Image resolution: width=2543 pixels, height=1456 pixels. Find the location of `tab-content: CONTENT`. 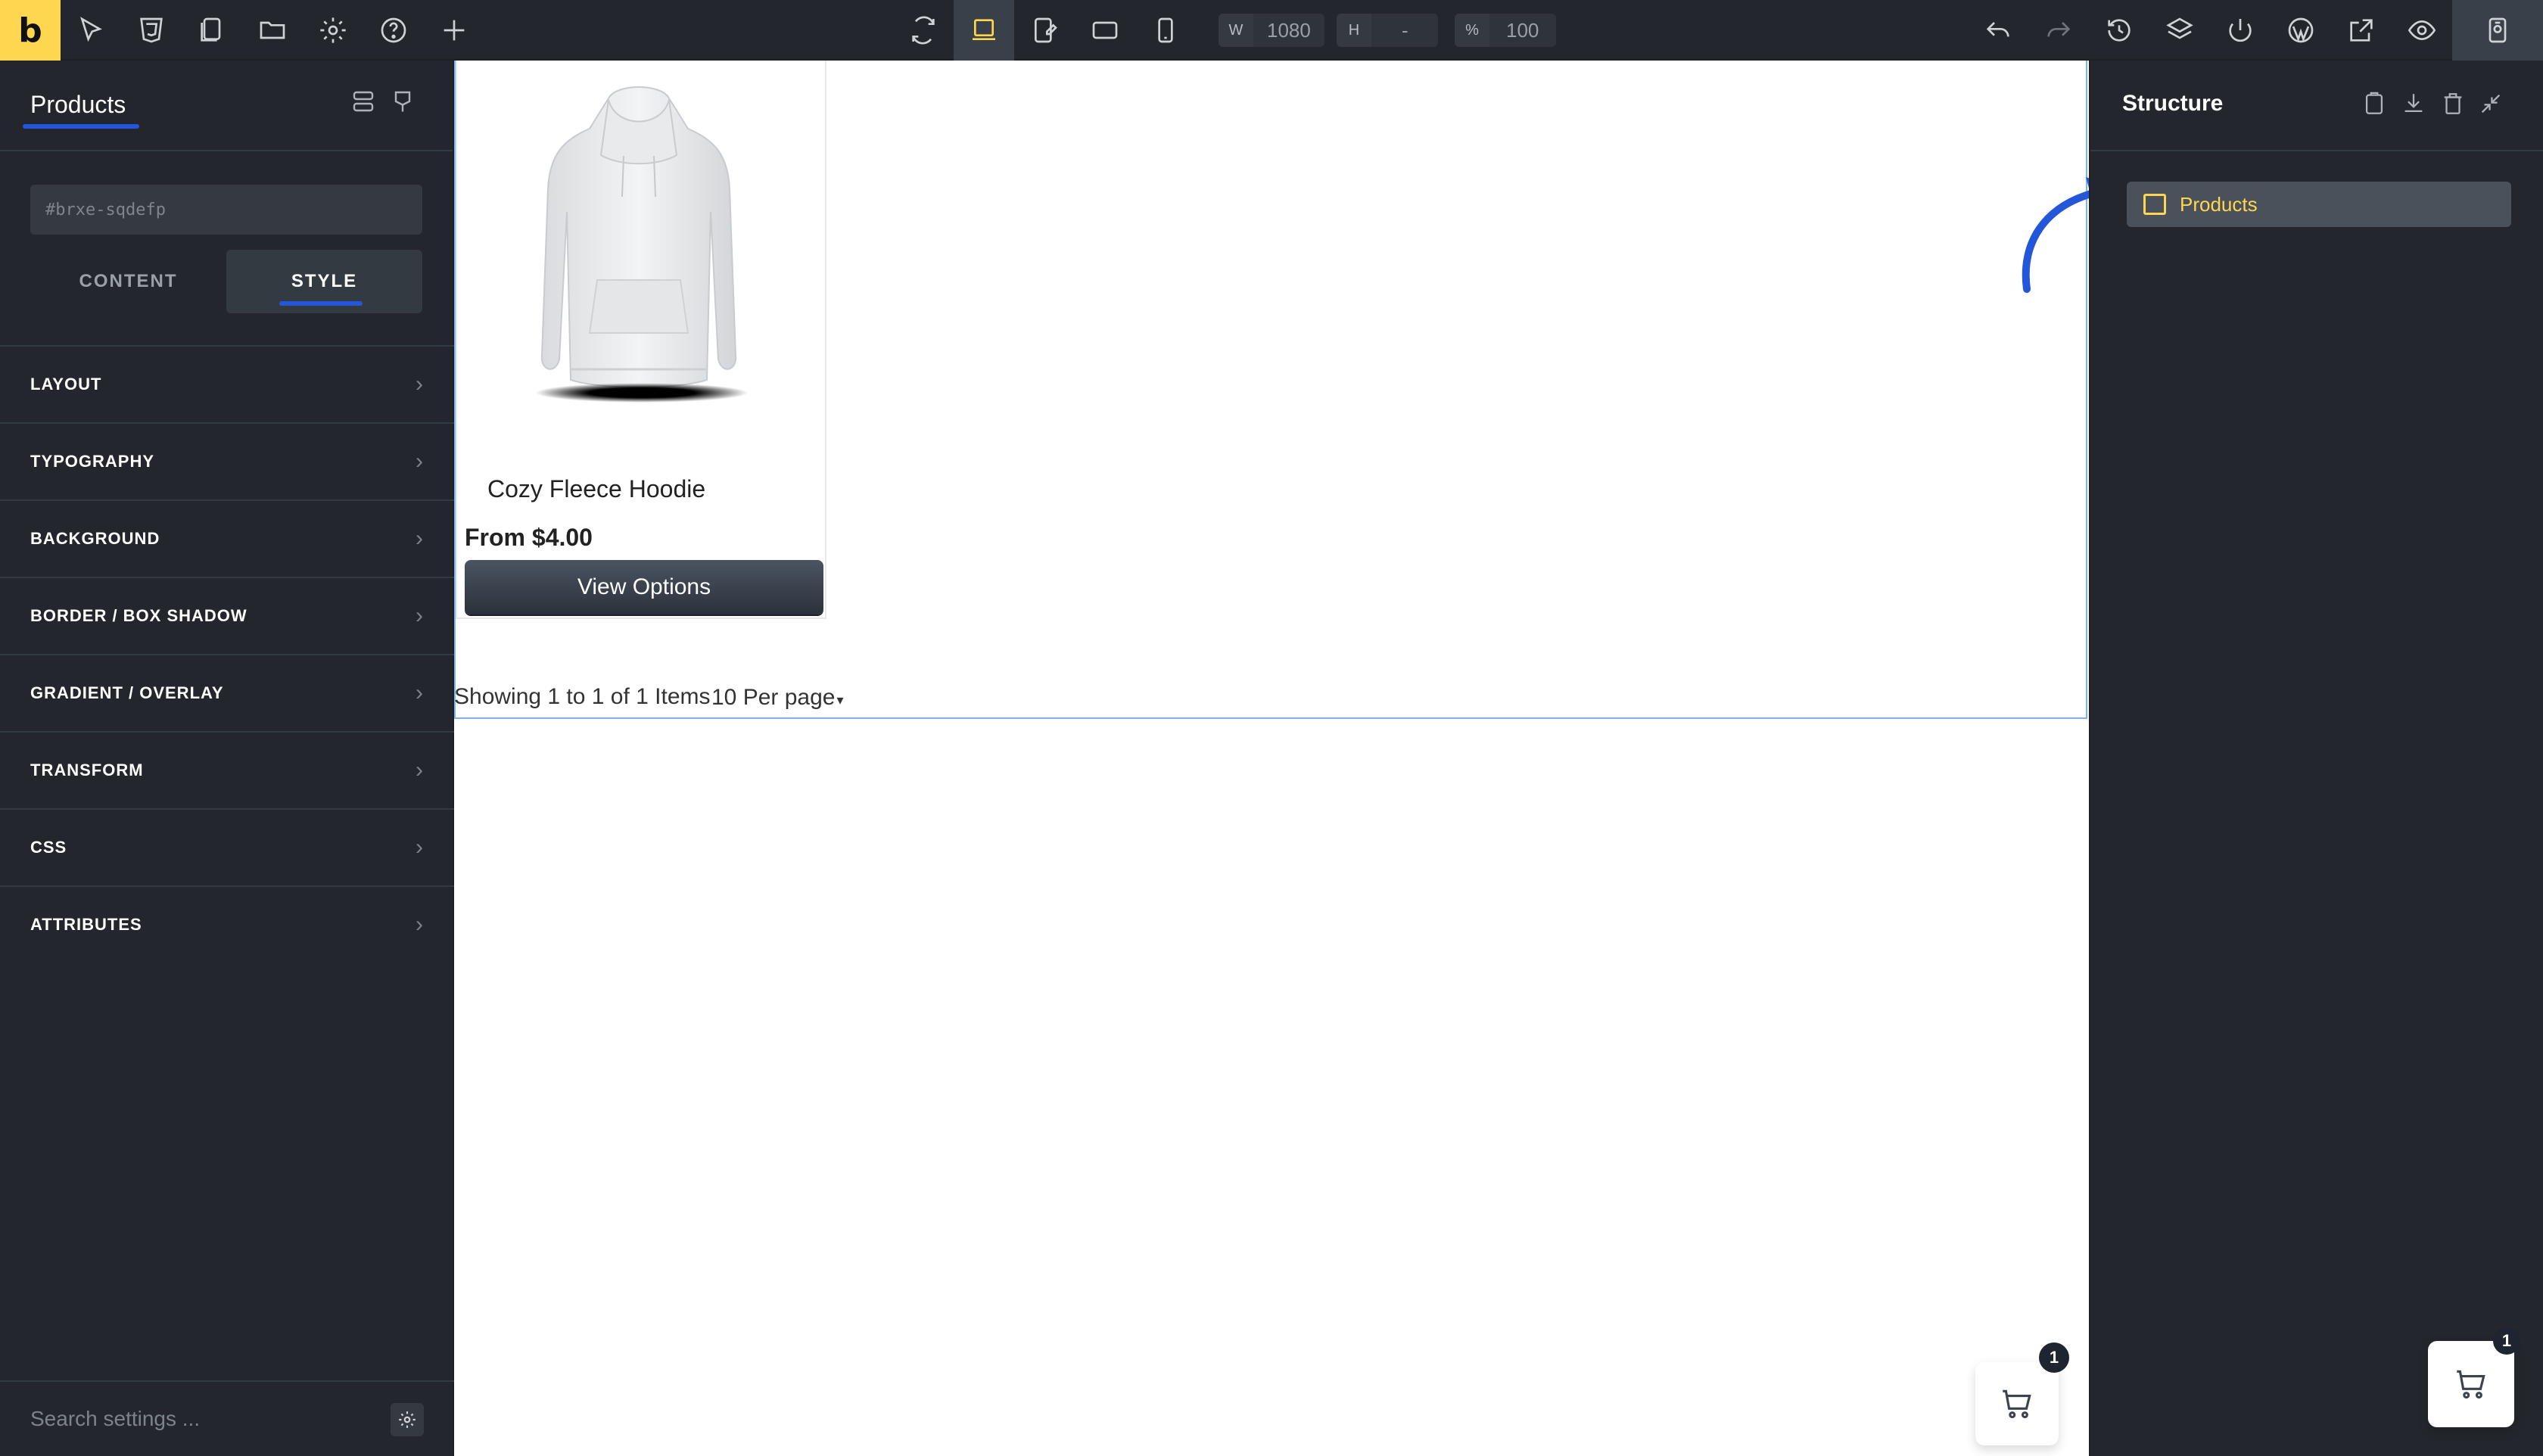

tab-content: CONTENT is located at coordinates (128, 281).